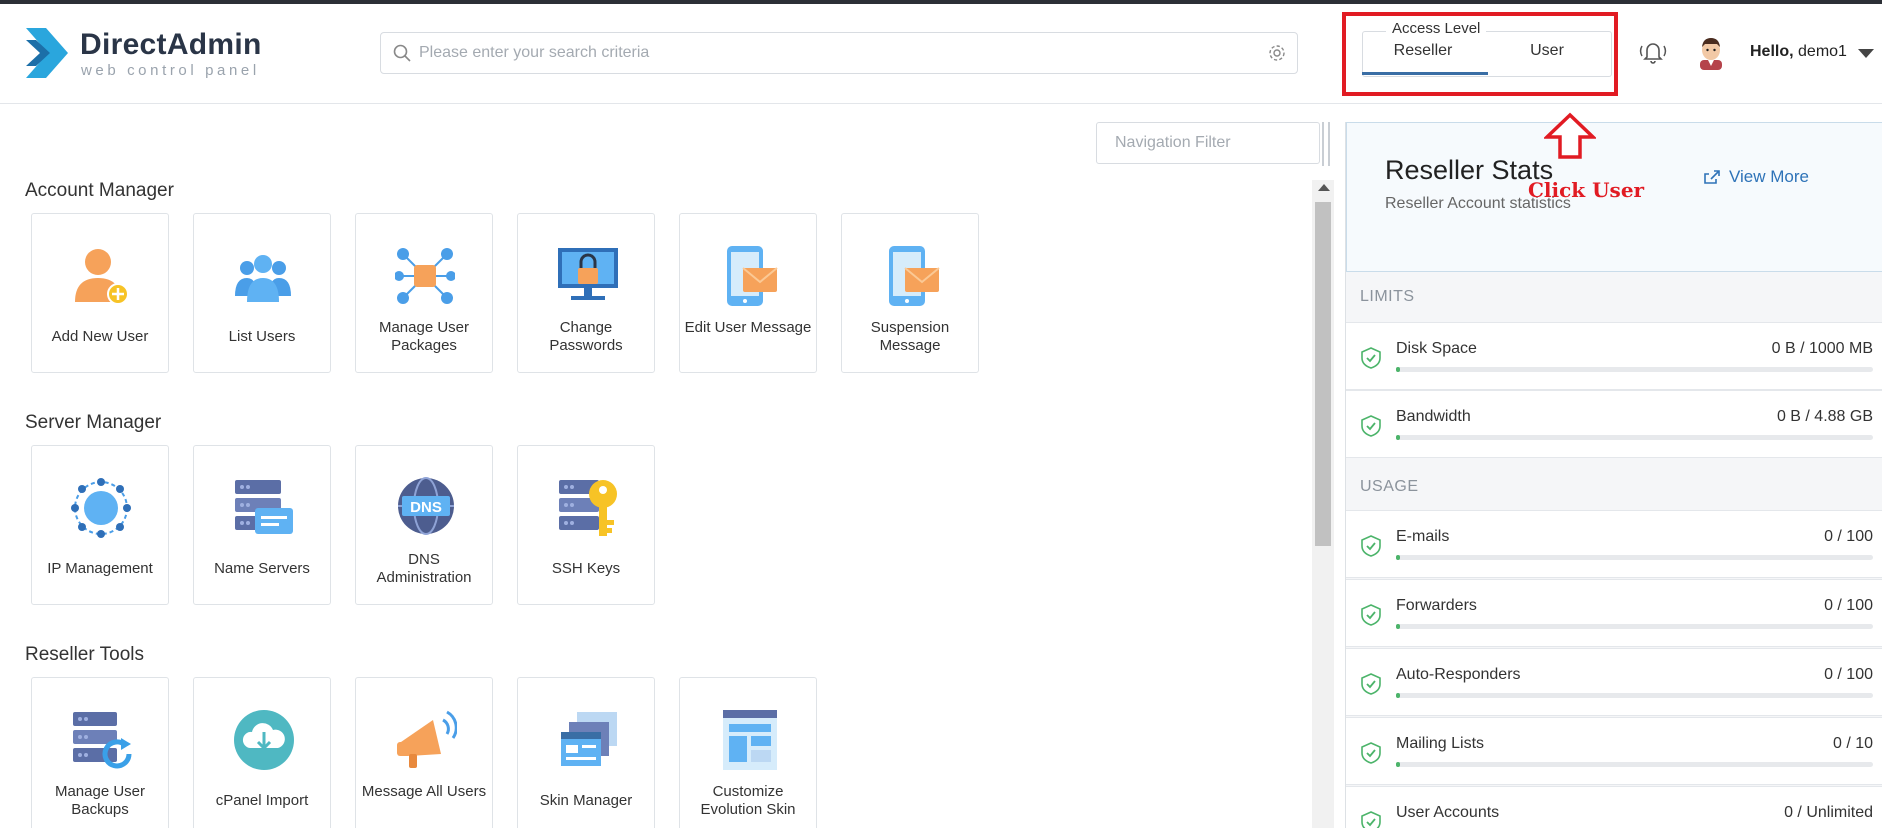 This screenshot has height=828, width=1882. I want to click on content-scrollbar, so click(1323, 504).